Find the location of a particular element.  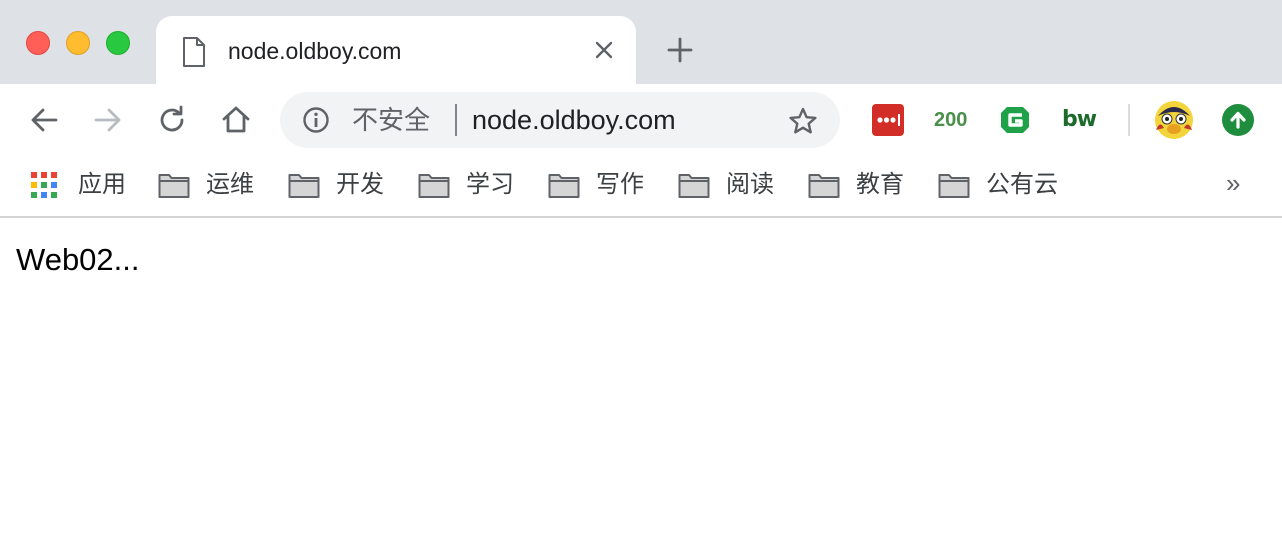

active-tab: node.oldboy.com is located at coordinates (396, 50).